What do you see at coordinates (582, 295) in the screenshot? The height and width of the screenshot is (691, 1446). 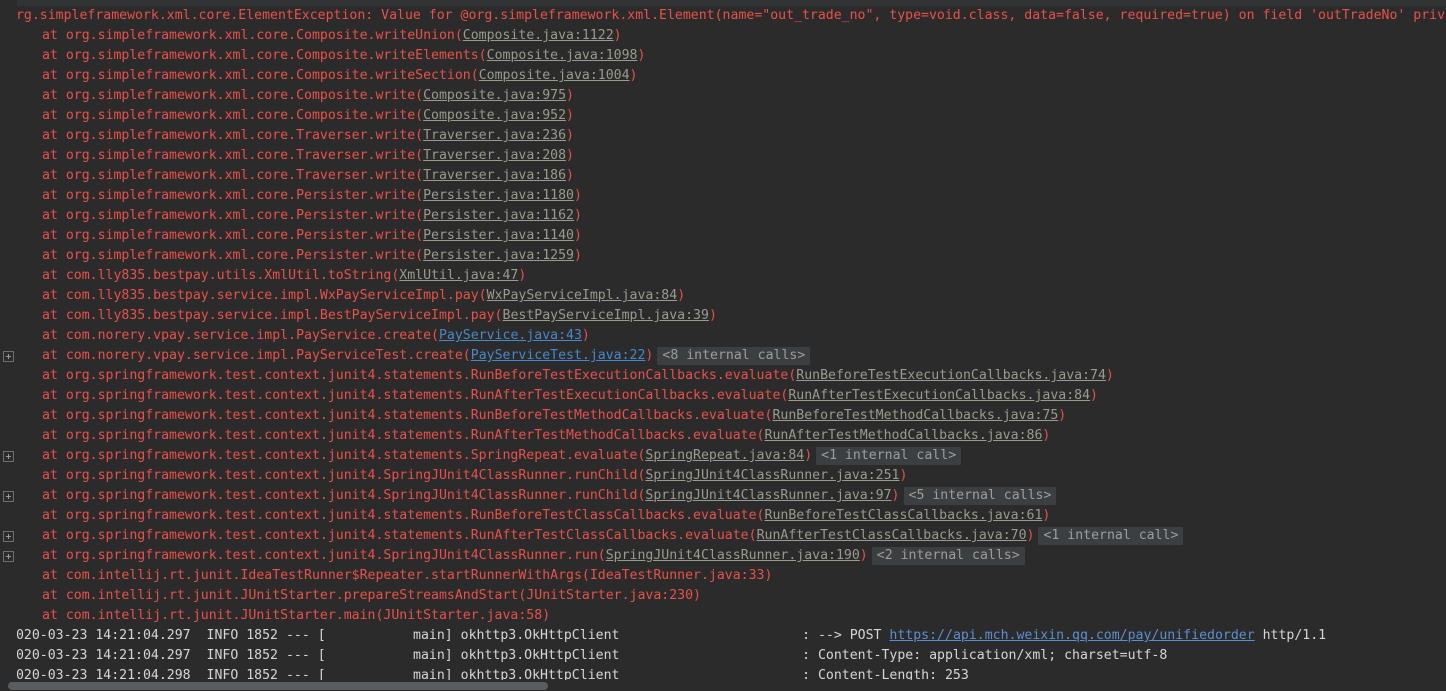 I see `source-location-link: WxPayServiceImpl.java:84` at bounding box center [582, 295].